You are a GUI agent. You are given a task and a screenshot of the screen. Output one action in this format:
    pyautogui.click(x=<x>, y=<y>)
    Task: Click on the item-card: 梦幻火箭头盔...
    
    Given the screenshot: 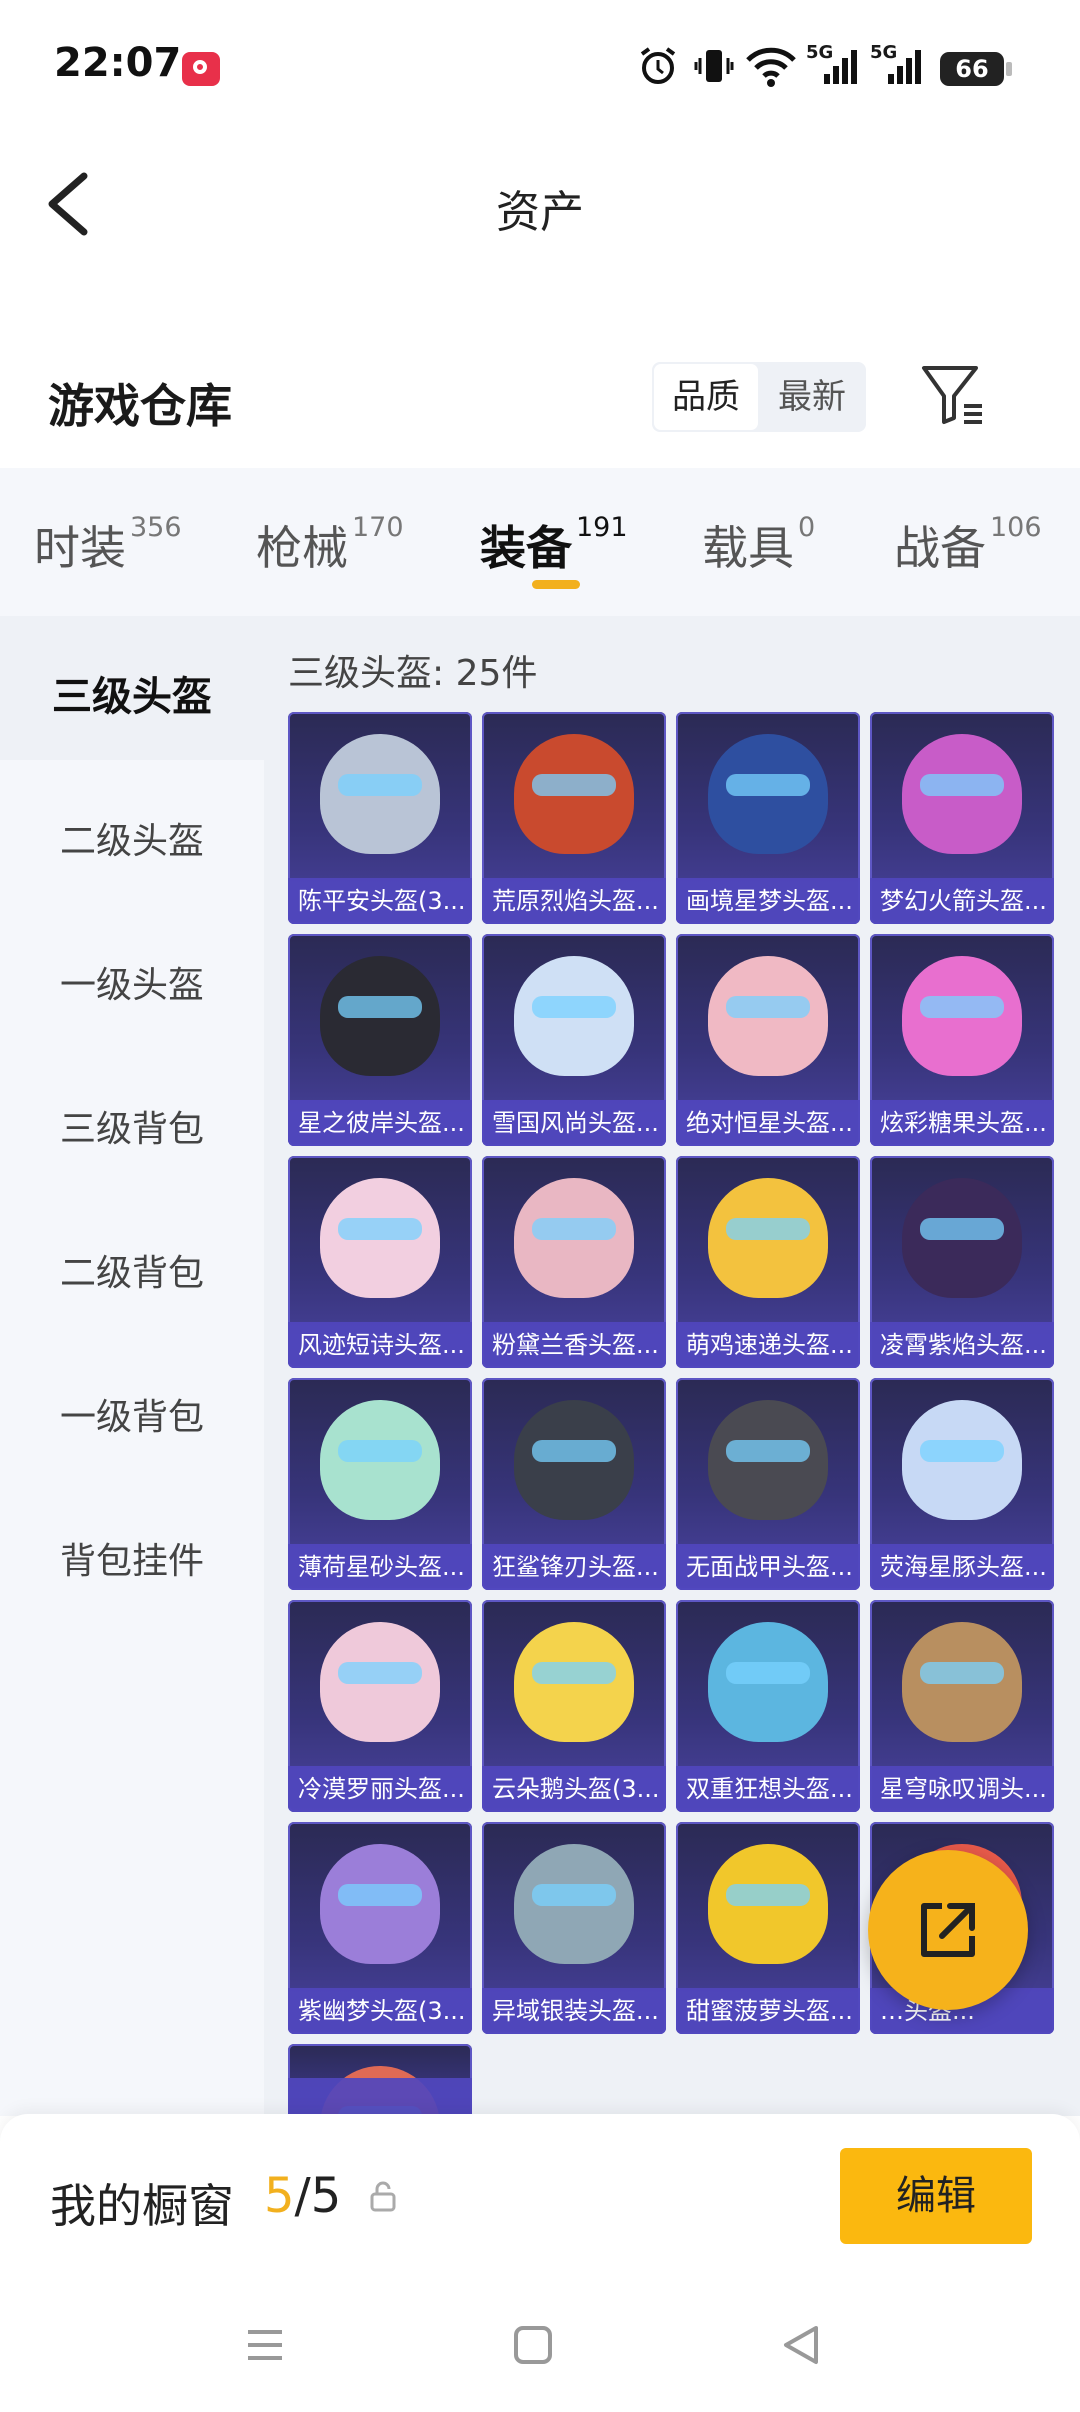 What is the action you would take?
    pyautogui.click(x=962, y=818)
    